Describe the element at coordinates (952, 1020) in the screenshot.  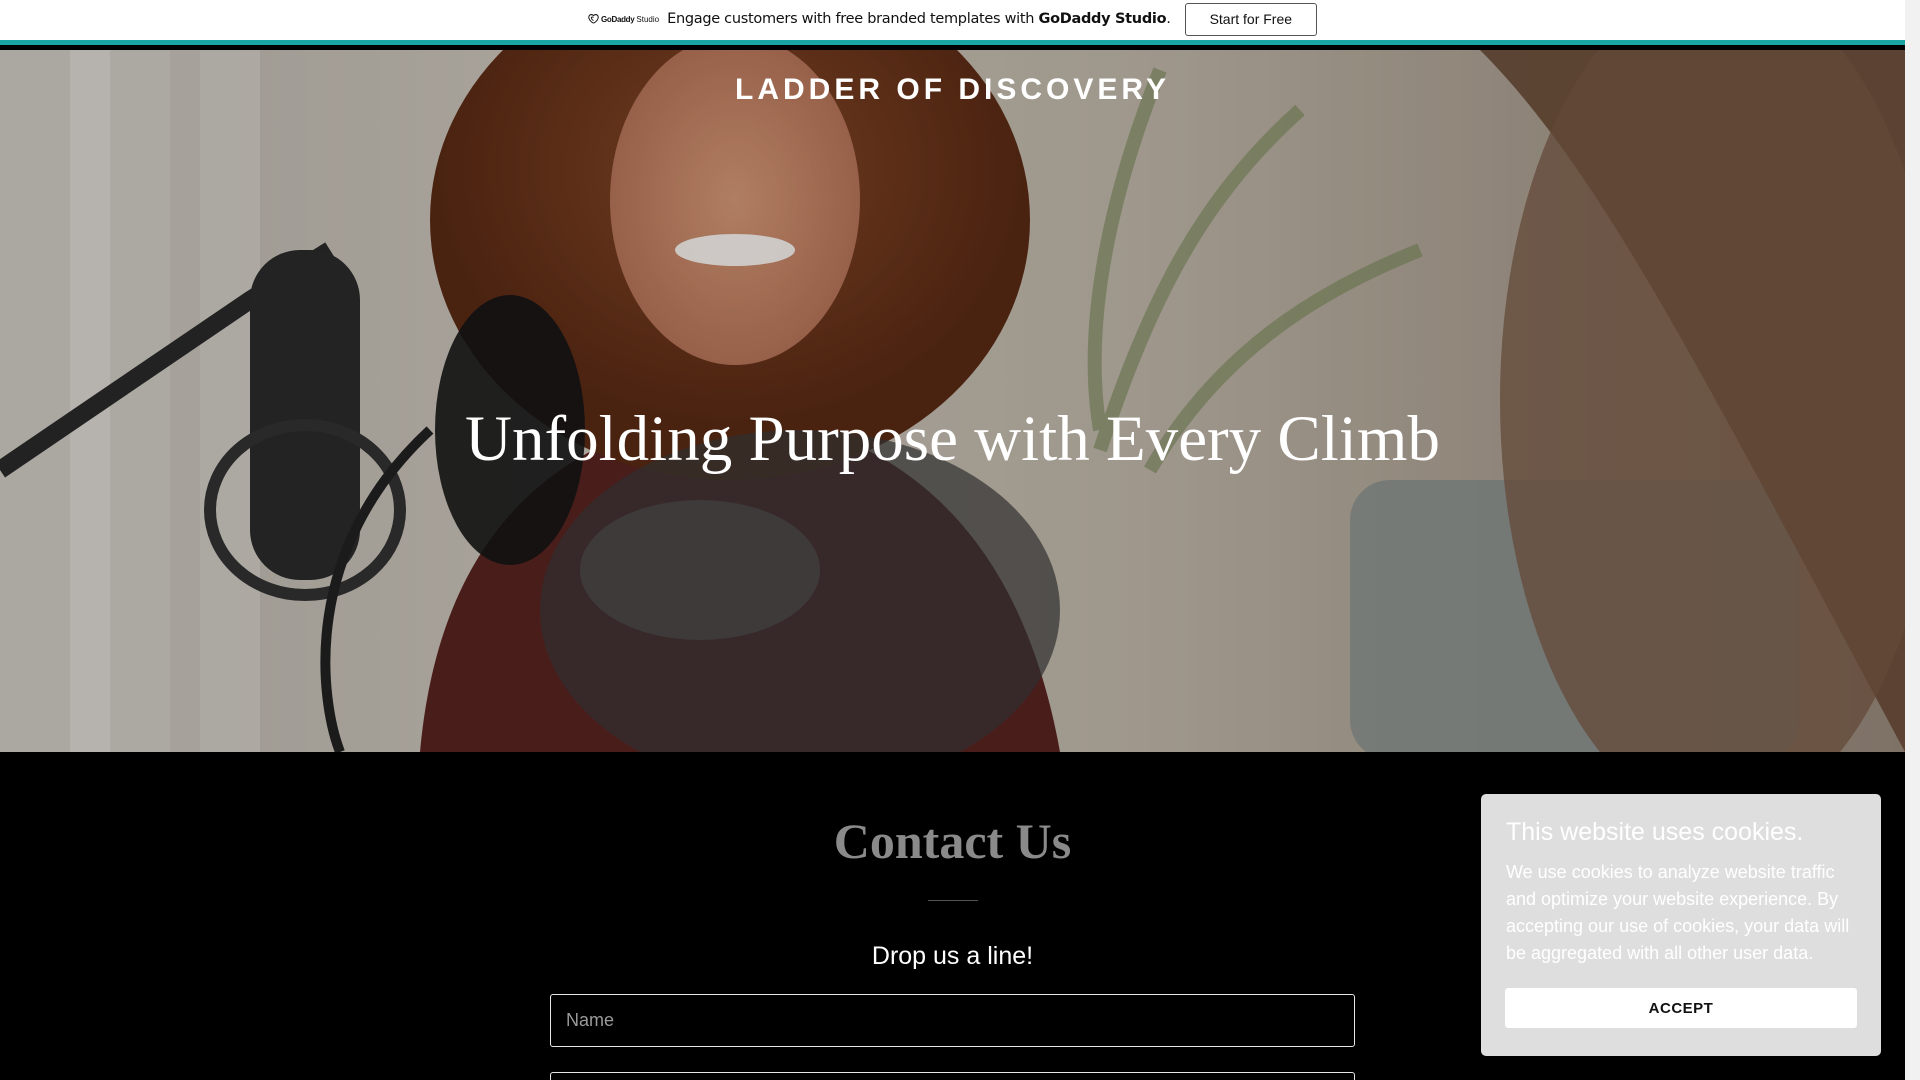
I see `name-input` at that location.